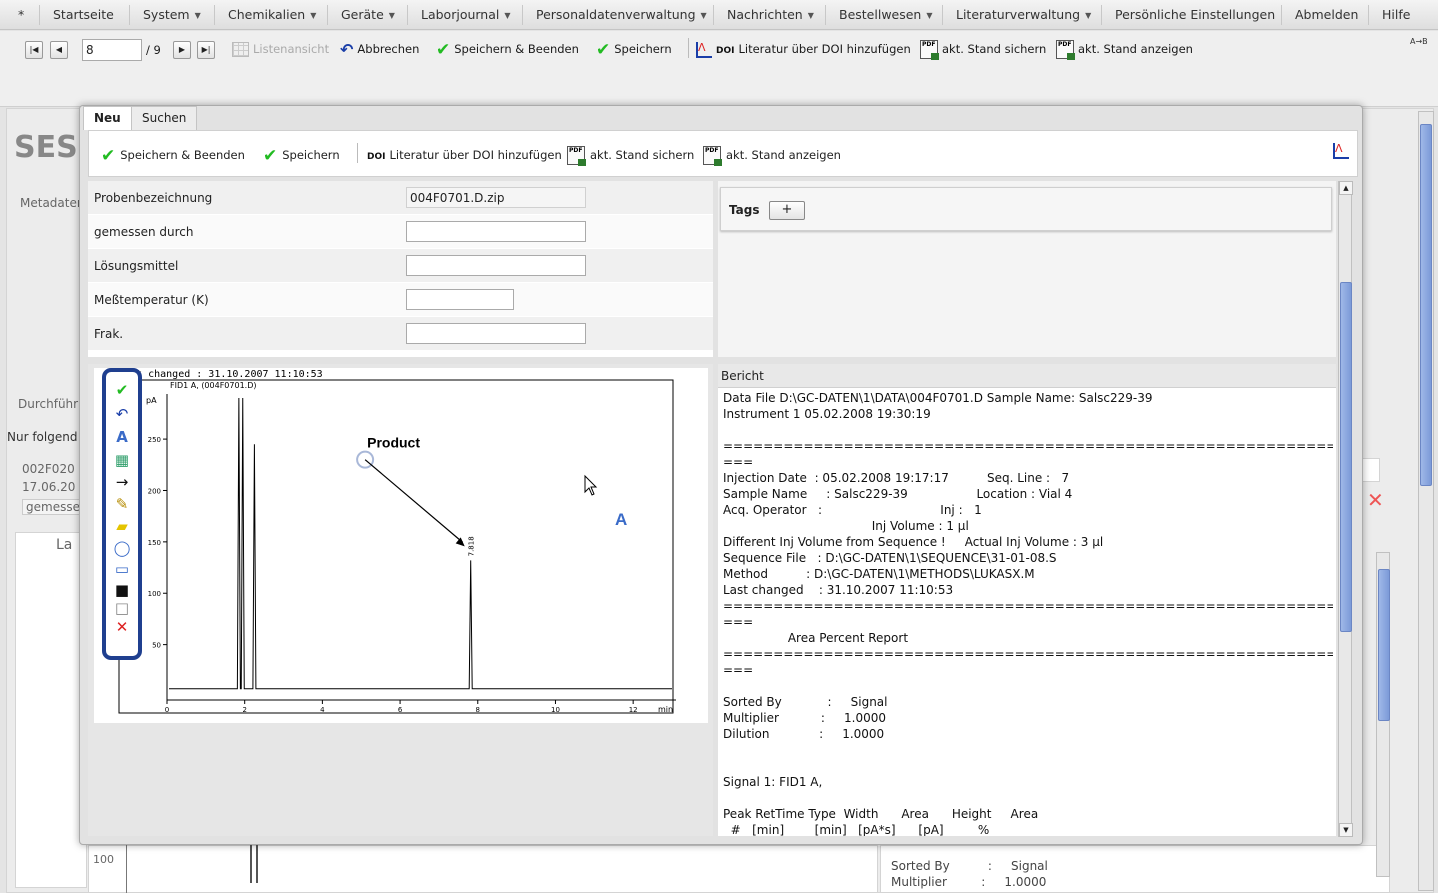 The height and width of the screenshot is (893, 1438). I want to click on chart-title: FID1 A, (004F0701.D), so click(213, 385).